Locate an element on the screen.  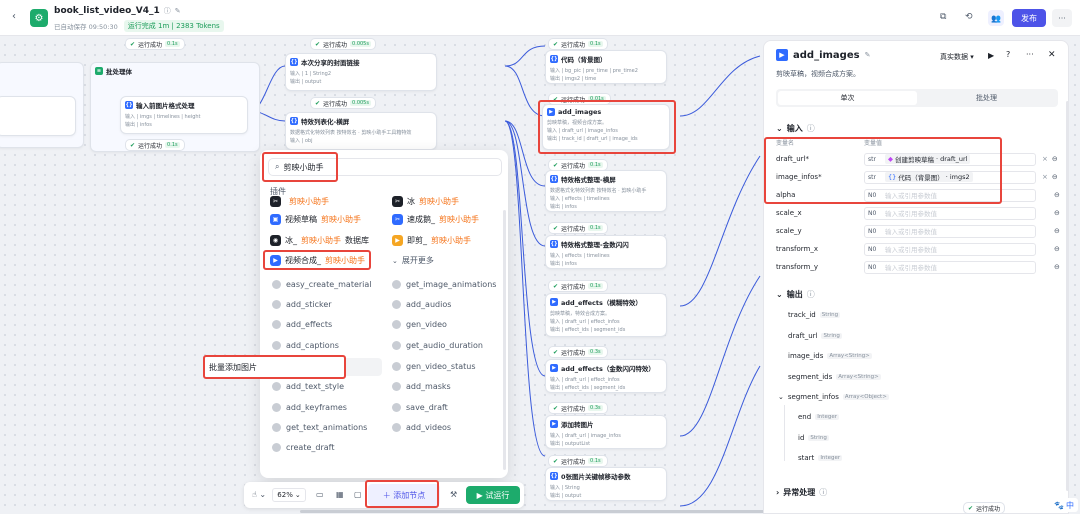
tool-item: add_masks is located at coordinates (421, 386).